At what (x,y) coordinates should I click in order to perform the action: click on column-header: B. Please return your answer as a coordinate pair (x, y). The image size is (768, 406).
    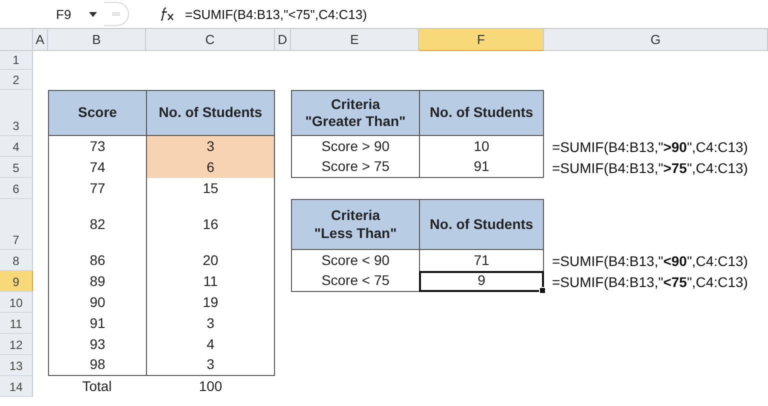
    Looking at the image, I should click on (97, 40).